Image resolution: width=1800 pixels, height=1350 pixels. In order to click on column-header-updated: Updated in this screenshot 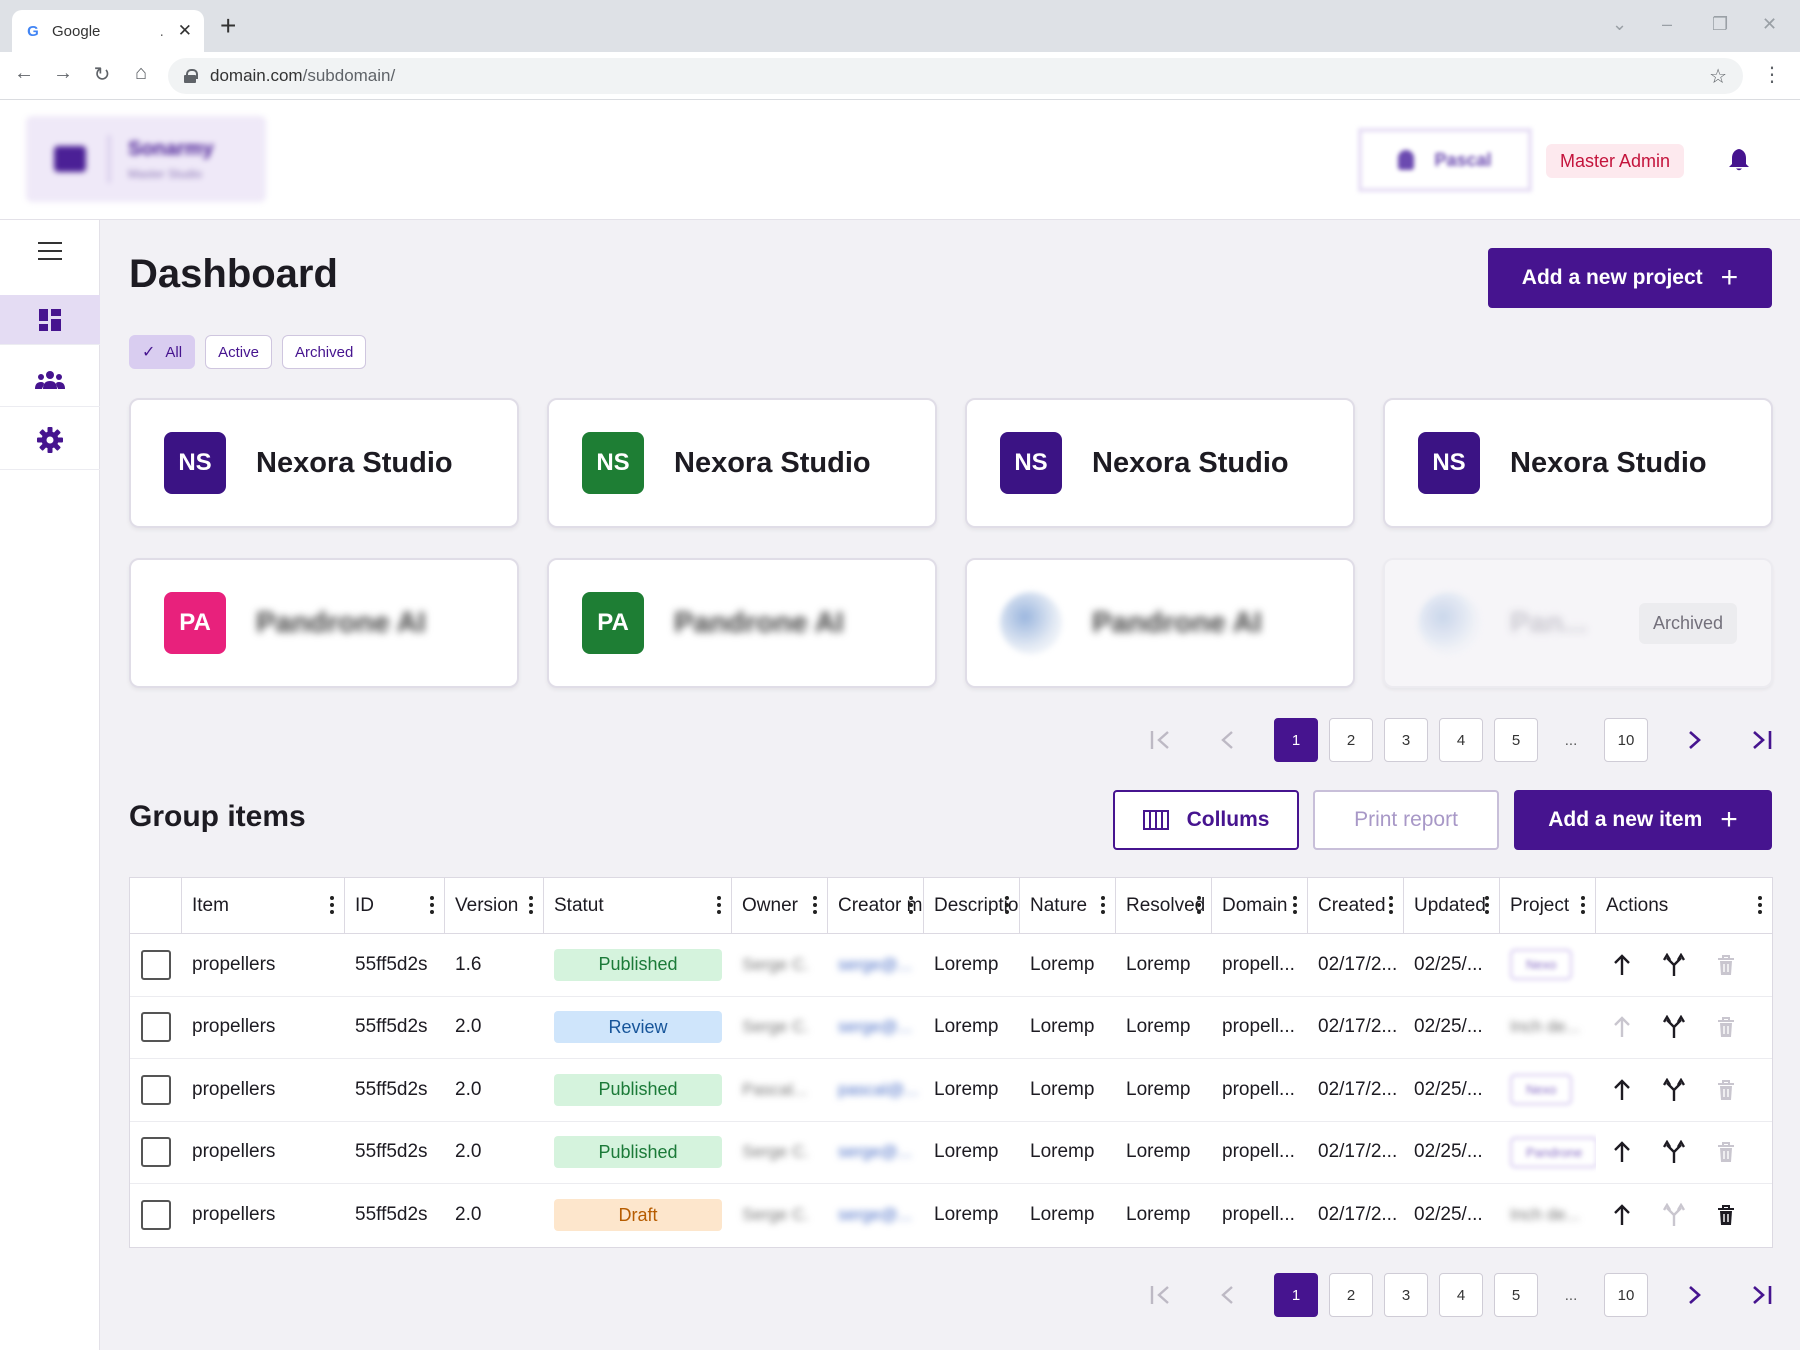, I will do `click(1452, 905)`.